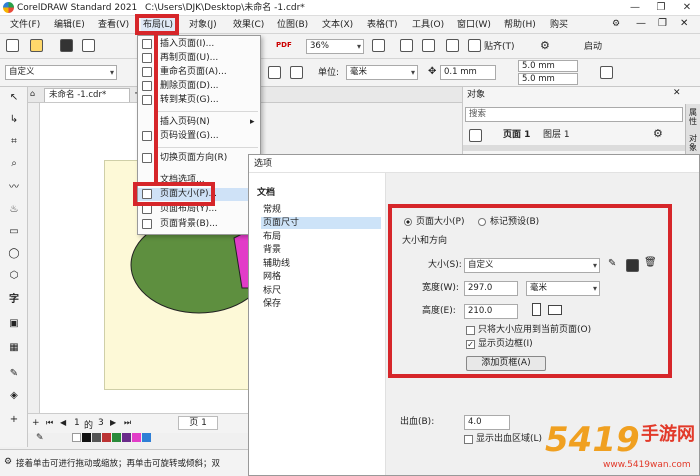  Describe the element at coordinates (86, 437) in the screenshot. I see `swatch-black` at that location.